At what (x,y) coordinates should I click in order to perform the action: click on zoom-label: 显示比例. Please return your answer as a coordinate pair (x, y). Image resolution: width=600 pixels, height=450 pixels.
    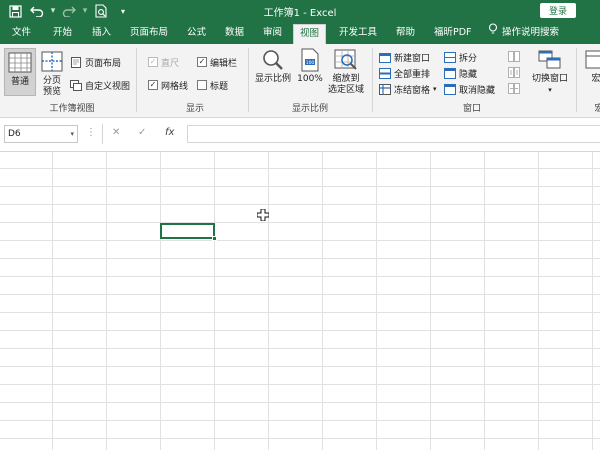
    Looking at the image, I should click on (272, 79).